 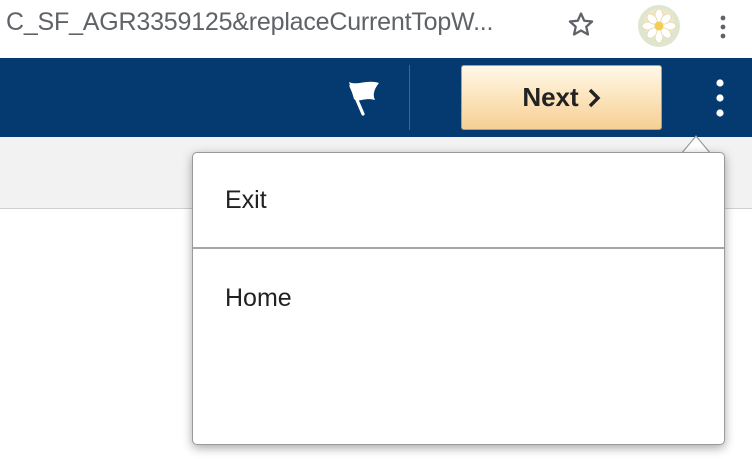 What do you see at coordinates (581, 25) in the screenshot?
I see `star-icon` at bounding box center [581, 25].